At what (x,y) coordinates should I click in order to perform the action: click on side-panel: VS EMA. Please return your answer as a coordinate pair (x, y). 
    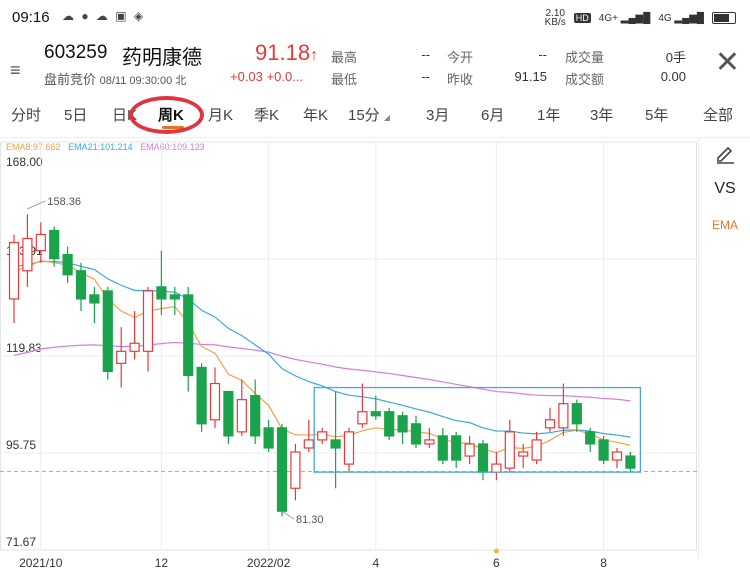
    Looking at the image, I should click on (724, 348).